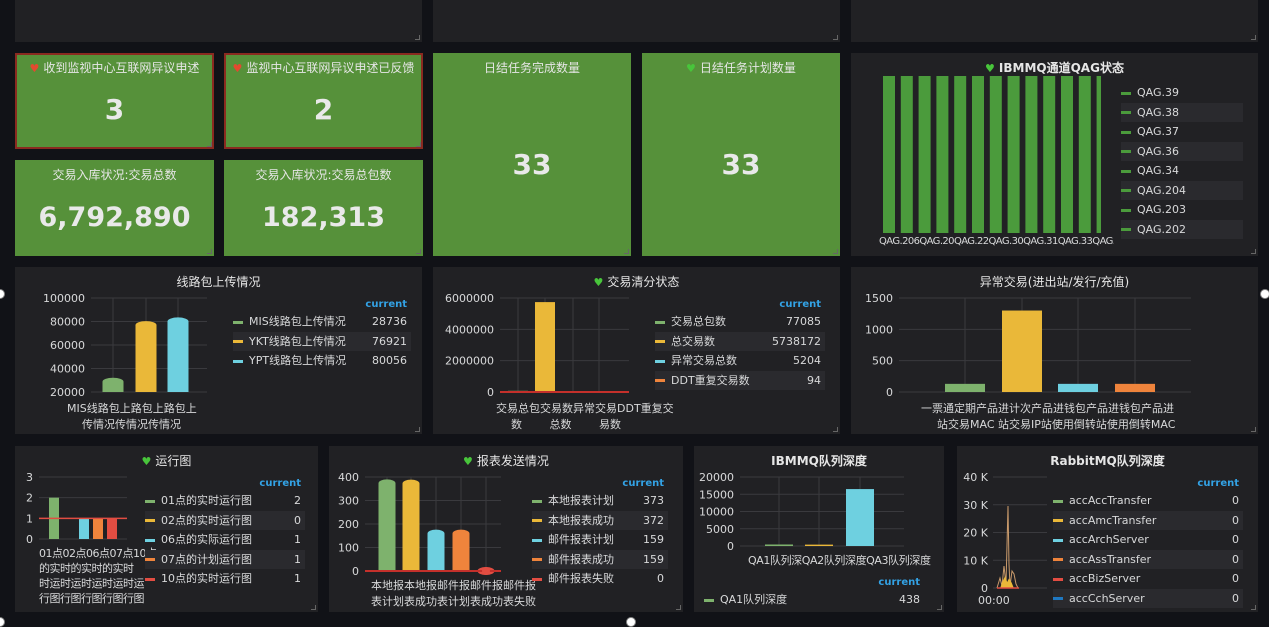 The image size is (1269, 627). I want to click on stat-panel-transaction-packages: 交易入库状况:交易总包数 182,313, so click(323, 208).